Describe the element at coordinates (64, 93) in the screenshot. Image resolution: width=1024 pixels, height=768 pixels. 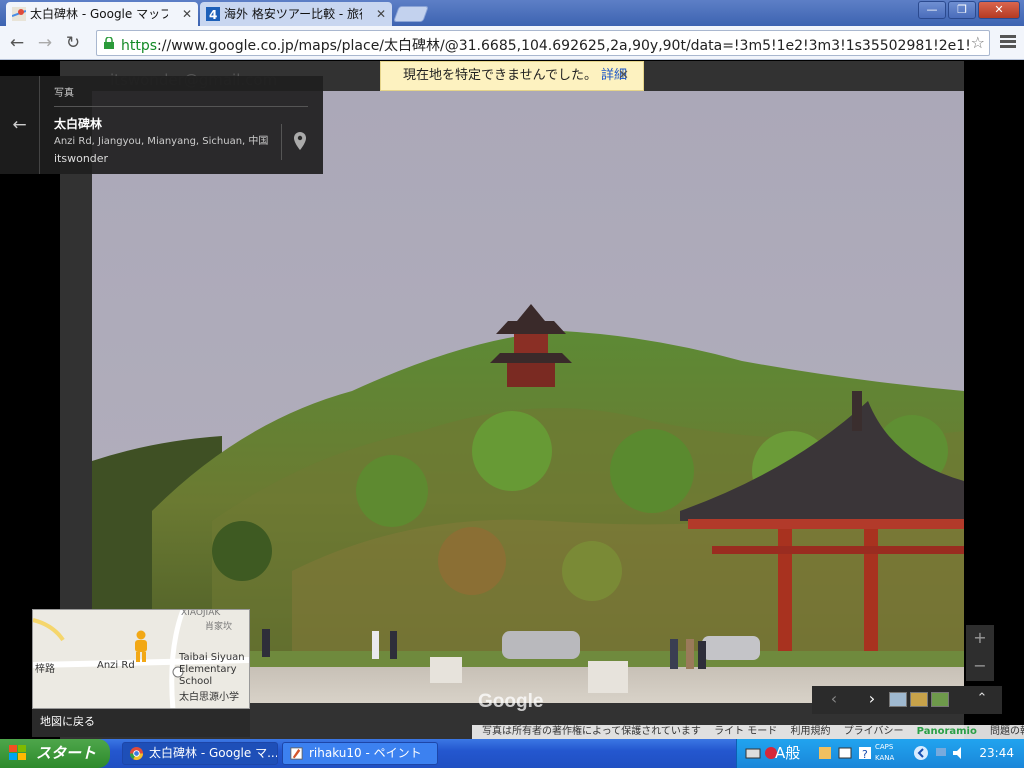
I see `section-label: 写真` at that location.